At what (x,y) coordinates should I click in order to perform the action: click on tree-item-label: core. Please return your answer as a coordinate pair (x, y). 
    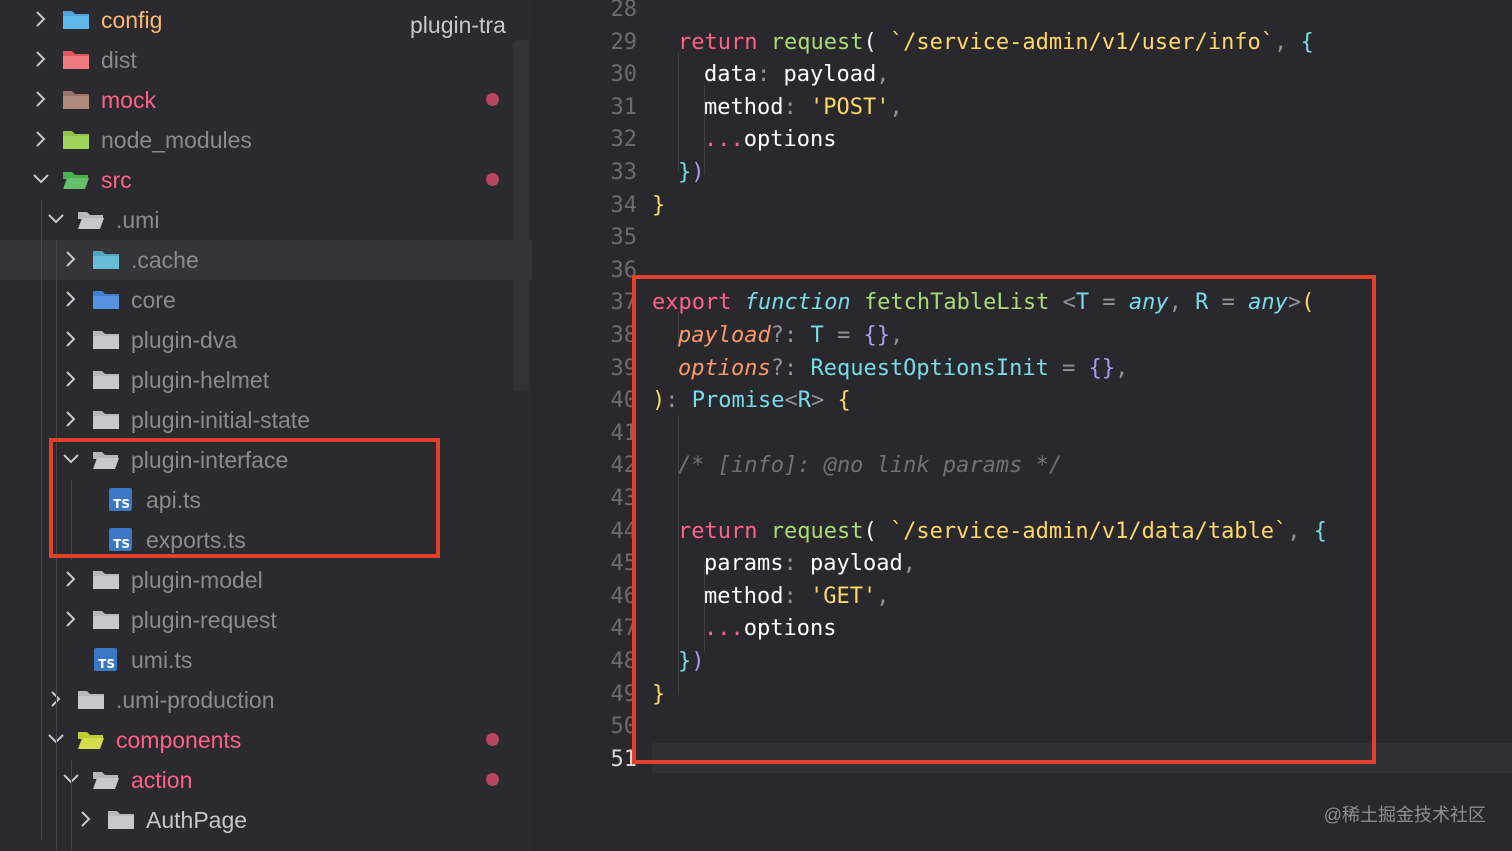
    Looking at the image, I should click on (153, 300).